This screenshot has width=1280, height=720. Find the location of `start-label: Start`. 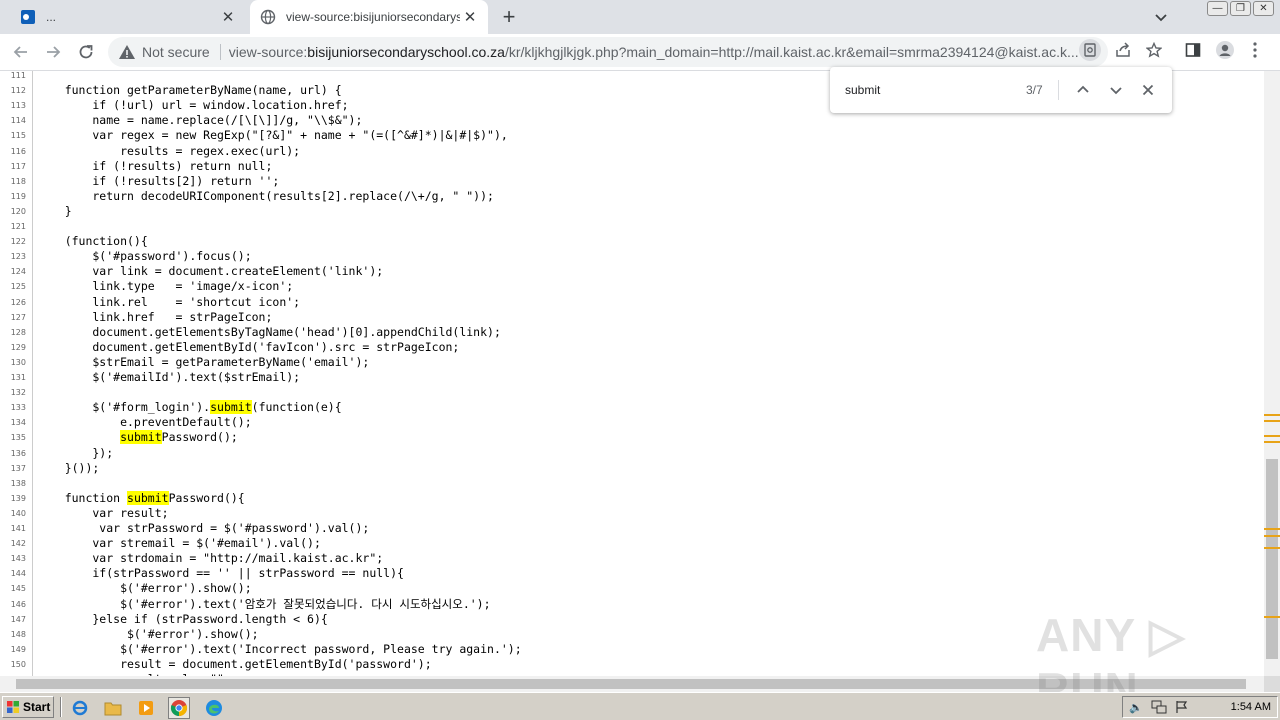

start-label: Start is located at coordinates (37, 707).